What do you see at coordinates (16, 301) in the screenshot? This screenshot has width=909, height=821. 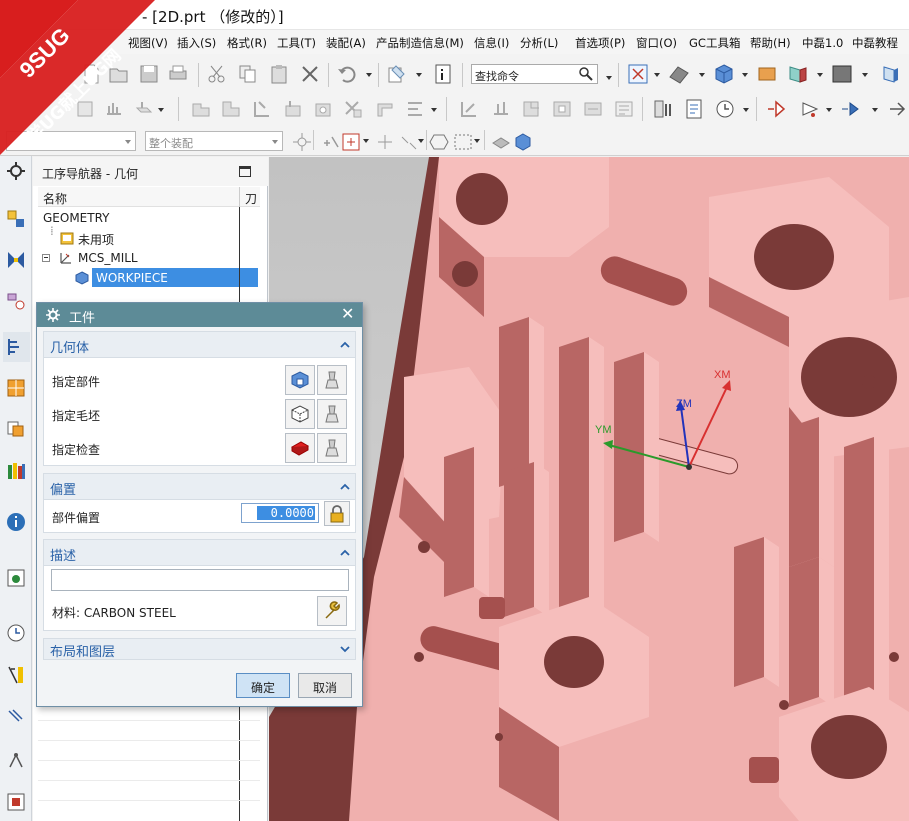 I see `geometry-view-icon` at bounding box center [16, 301].